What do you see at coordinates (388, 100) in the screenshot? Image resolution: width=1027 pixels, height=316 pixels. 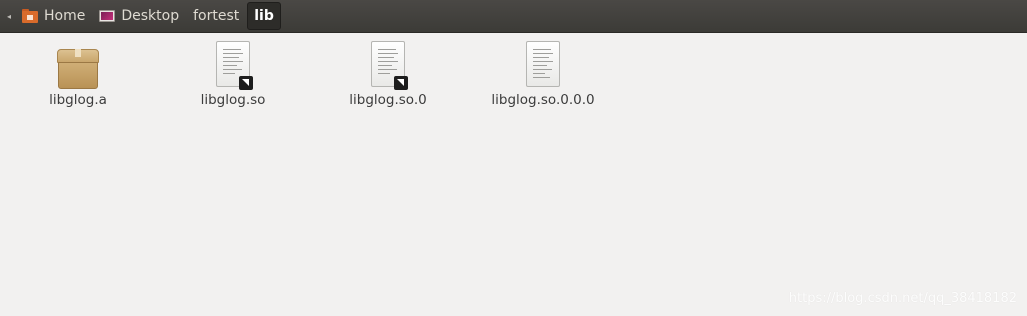 I see `file-name: libglog.so.0` at bounding box center [388, 100].